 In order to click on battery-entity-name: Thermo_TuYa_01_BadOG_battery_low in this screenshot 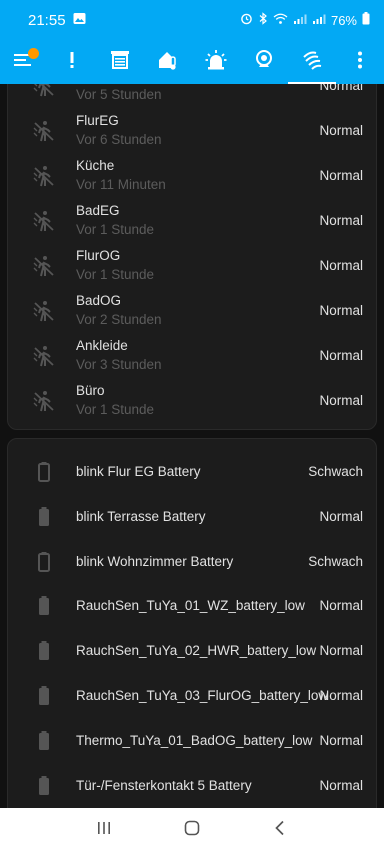, I will do `click(194, 740)`.